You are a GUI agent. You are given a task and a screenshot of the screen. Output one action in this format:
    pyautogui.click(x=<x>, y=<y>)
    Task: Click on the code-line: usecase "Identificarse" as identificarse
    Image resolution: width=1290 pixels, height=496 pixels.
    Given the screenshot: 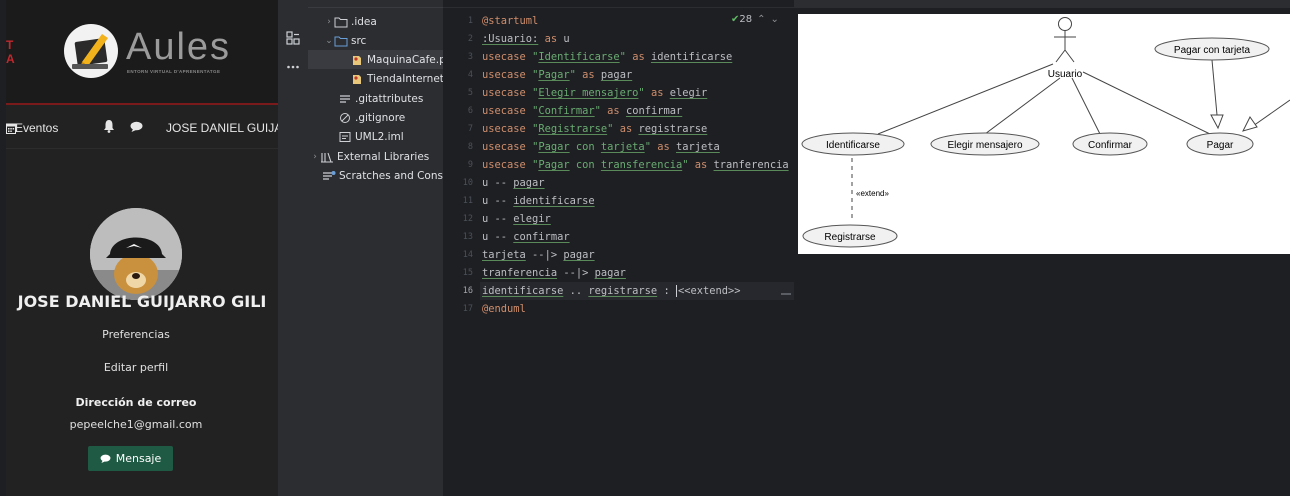 What is the action you would take?
    pyautogui.click(x=637, y=57)
    